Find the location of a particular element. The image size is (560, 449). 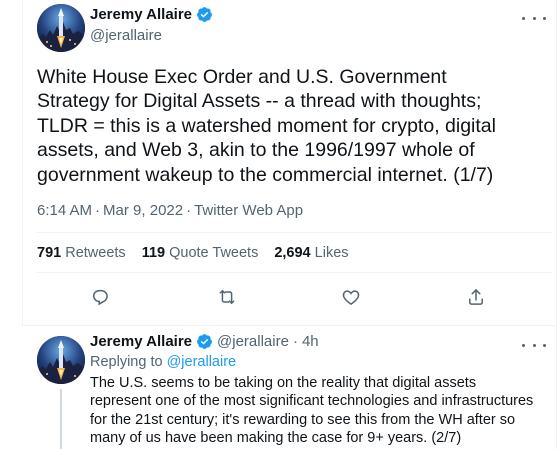

reply-avatar is located at coordinates (61, 360).